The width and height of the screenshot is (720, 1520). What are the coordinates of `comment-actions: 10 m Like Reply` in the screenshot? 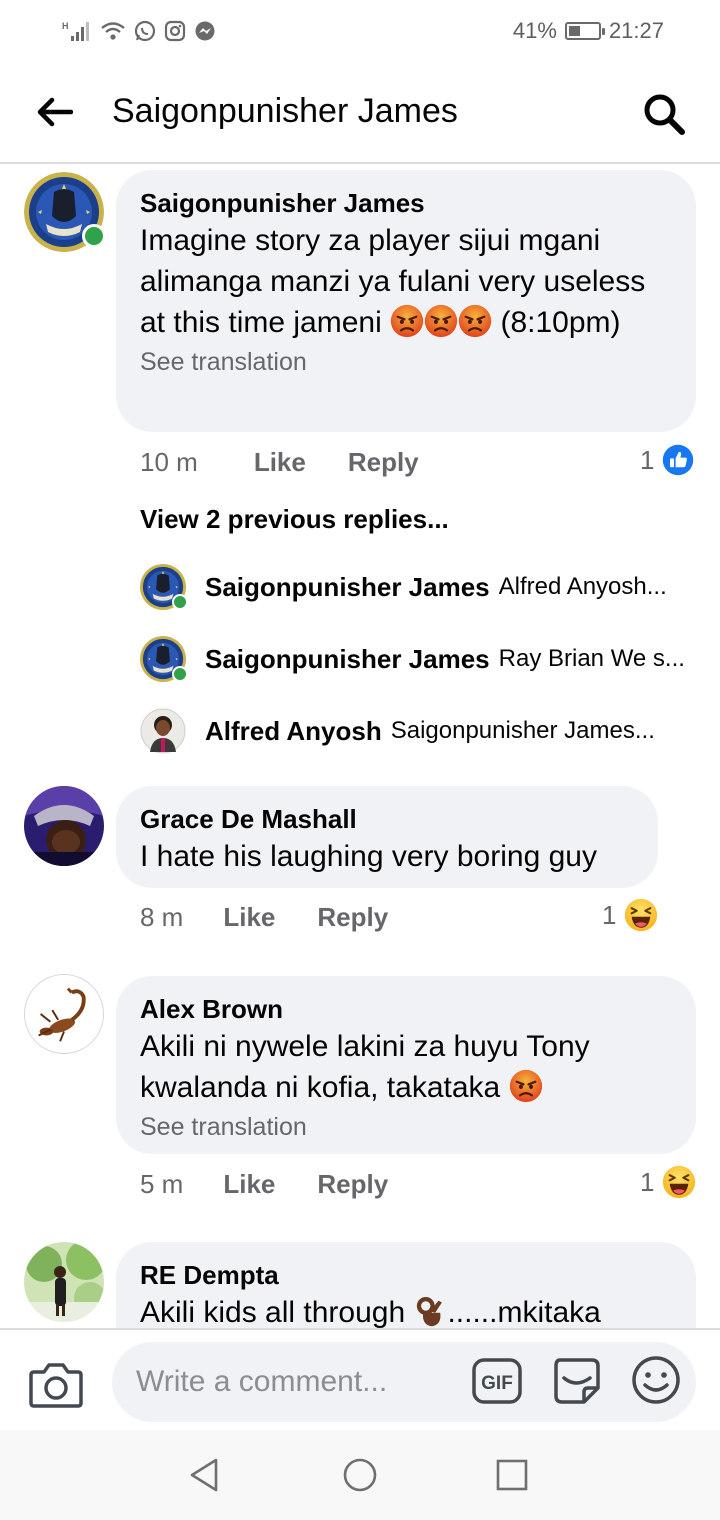 It's located at (279, 462).